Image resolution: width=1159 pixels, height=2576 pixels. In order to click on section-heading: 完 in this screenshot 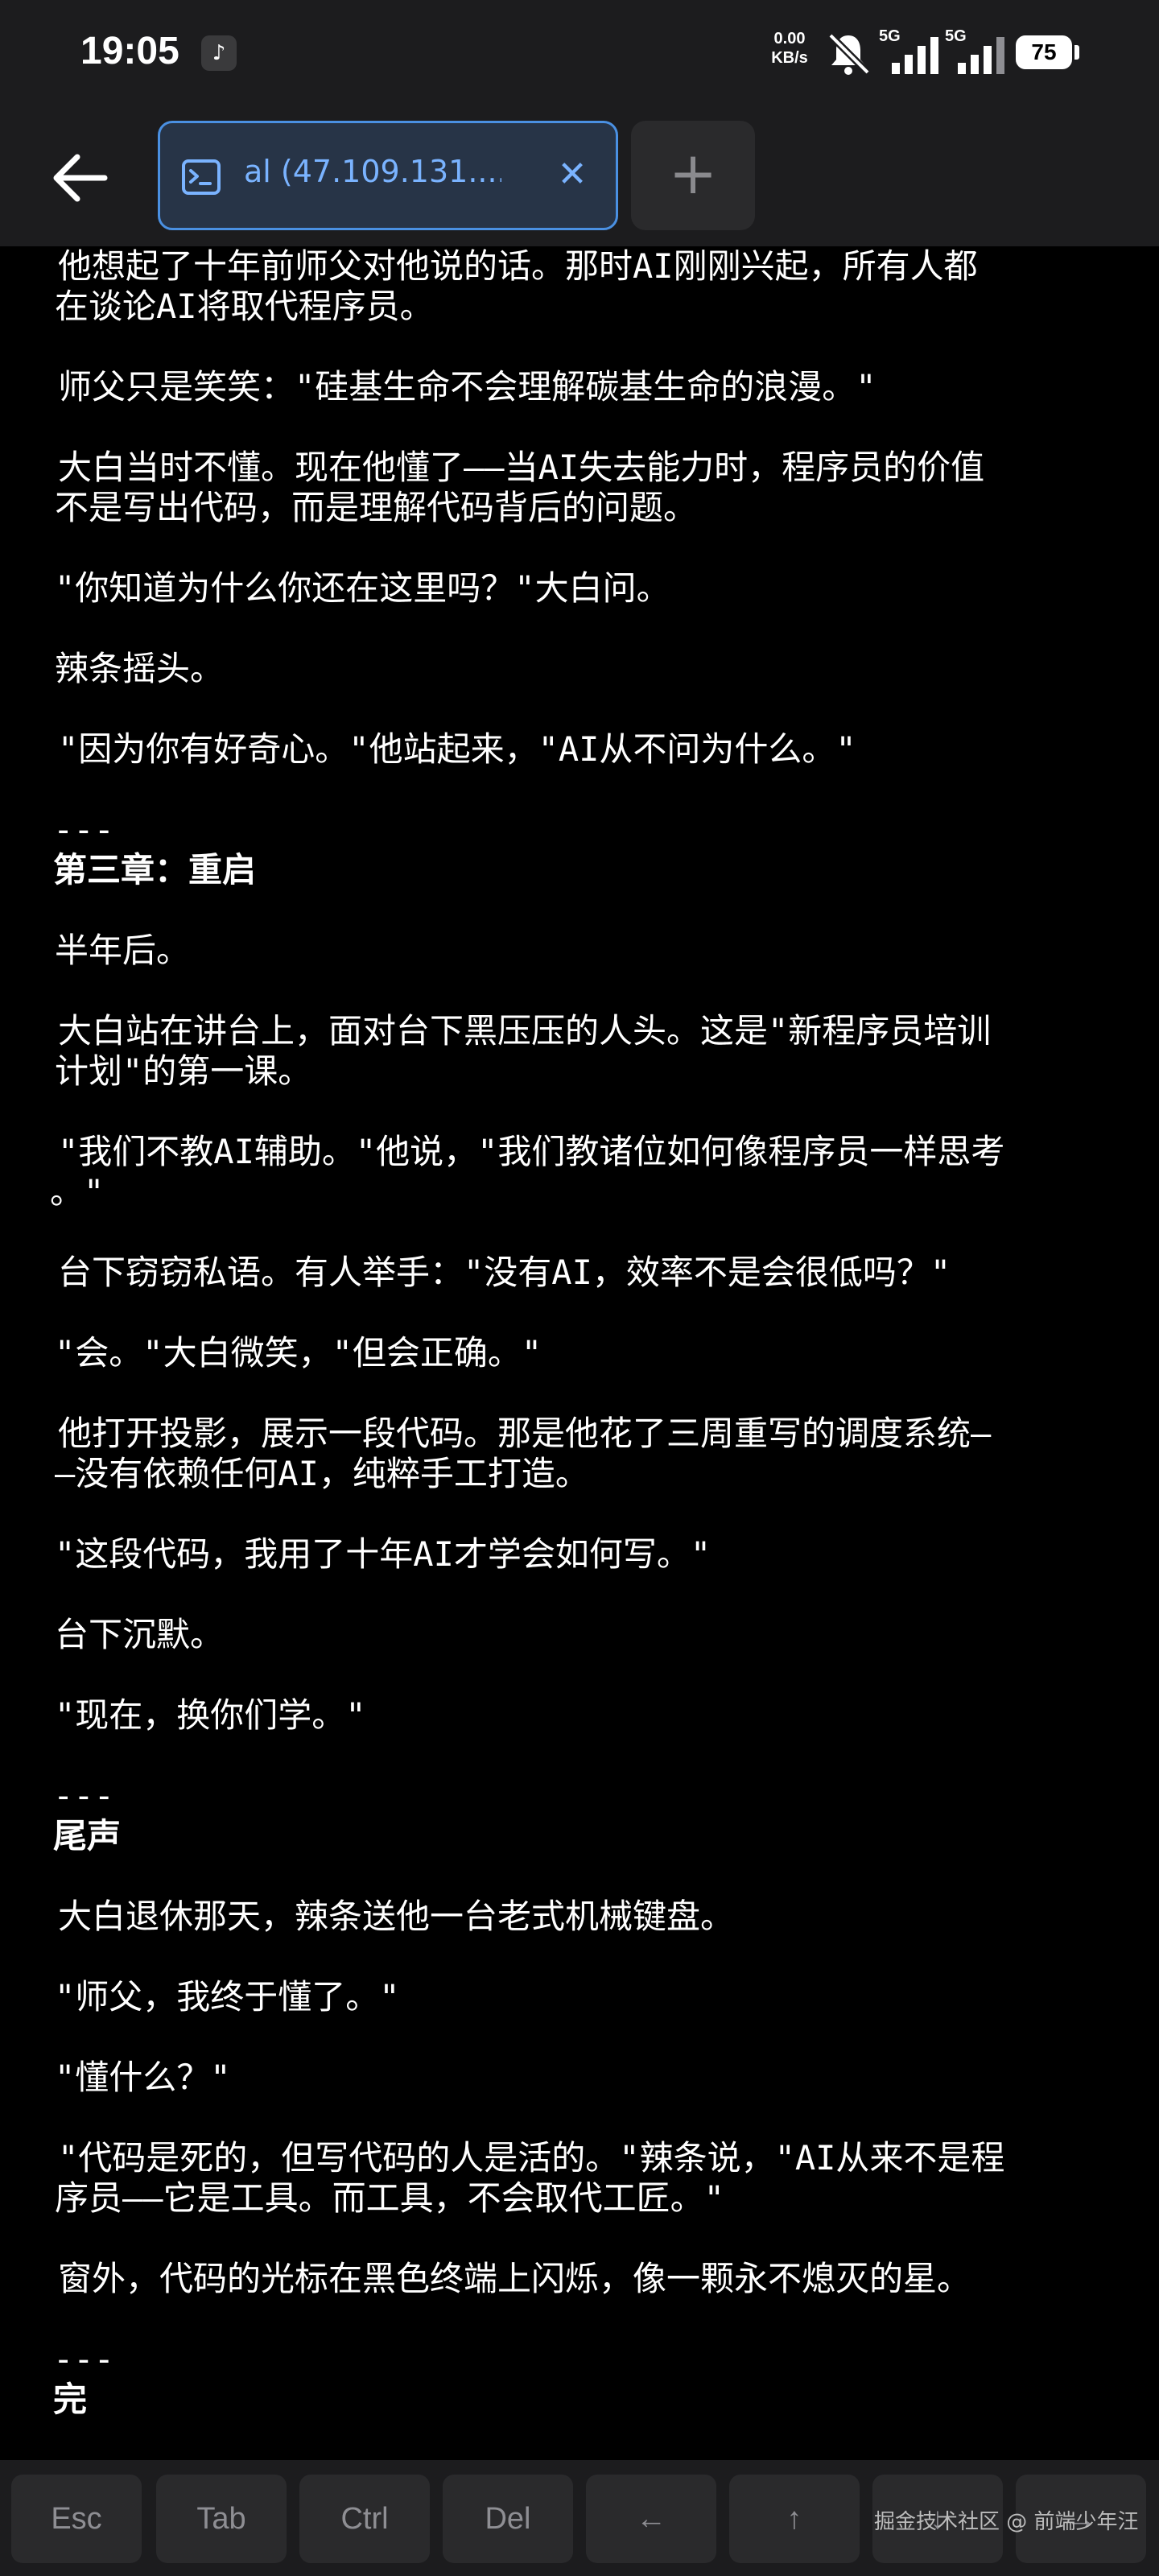, I will do `click(70, 2399)`.